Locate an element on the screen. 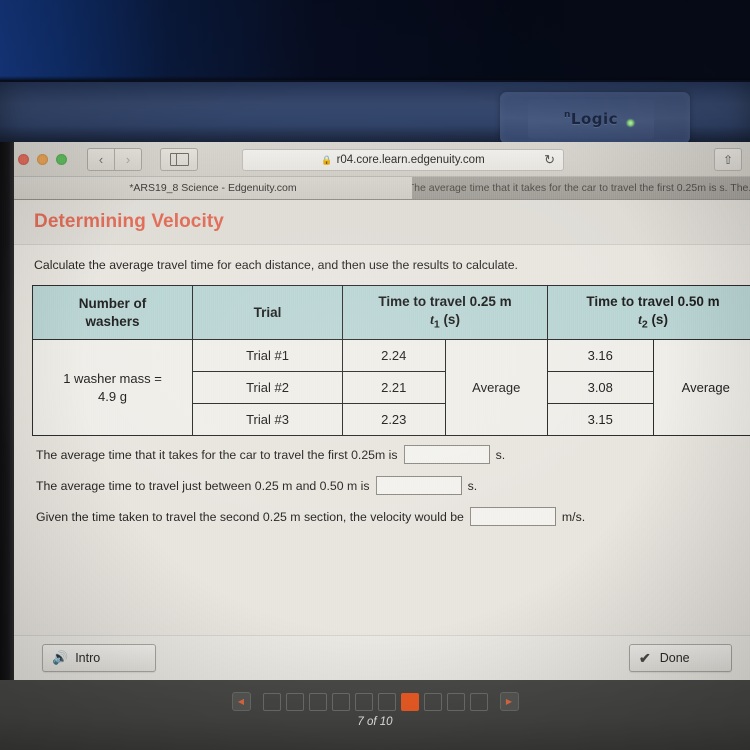 The height and width of the screenshot is (750, 750). tab-edgenuity-science: *ARS19_8 Science - Edgenuity.com is located at coordinates (213, 188).